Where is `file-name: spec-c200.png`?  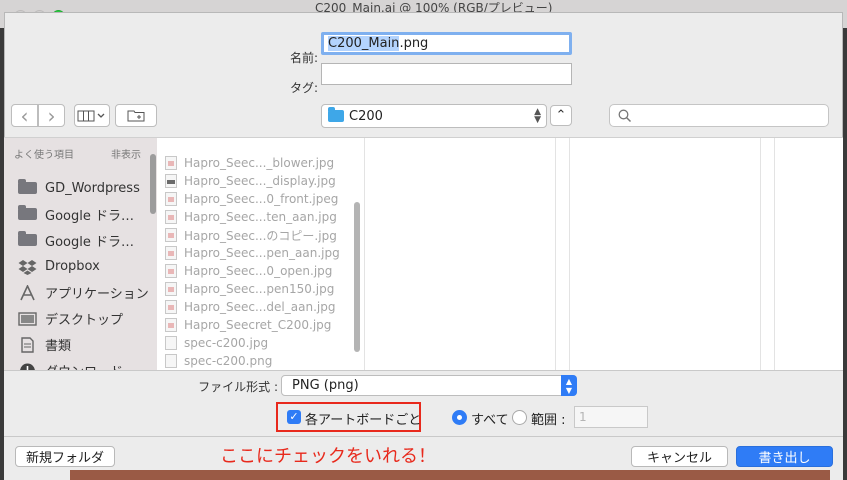
file-name: spec-c200.png is located at coordinates (228, 361).